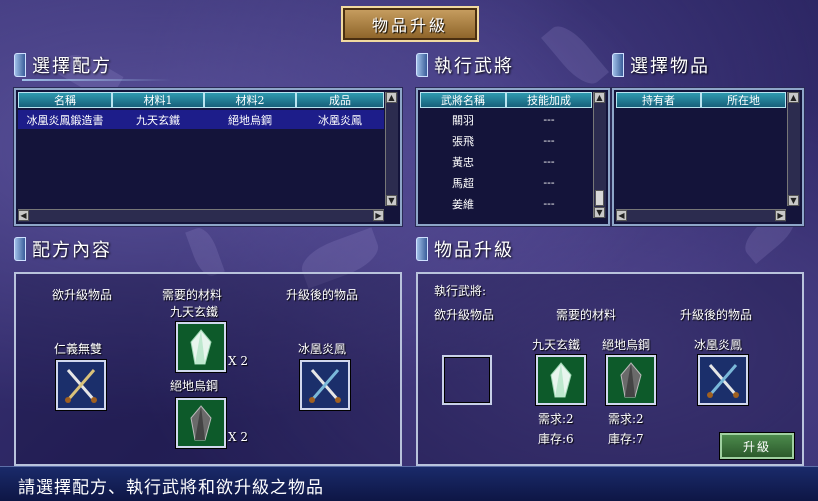 This screenshot has width=818, height=501. What do you see at coordinates (158, 100) in the screenshot?
I see `col-material1: 材料1` at bounding box center [158, 100].